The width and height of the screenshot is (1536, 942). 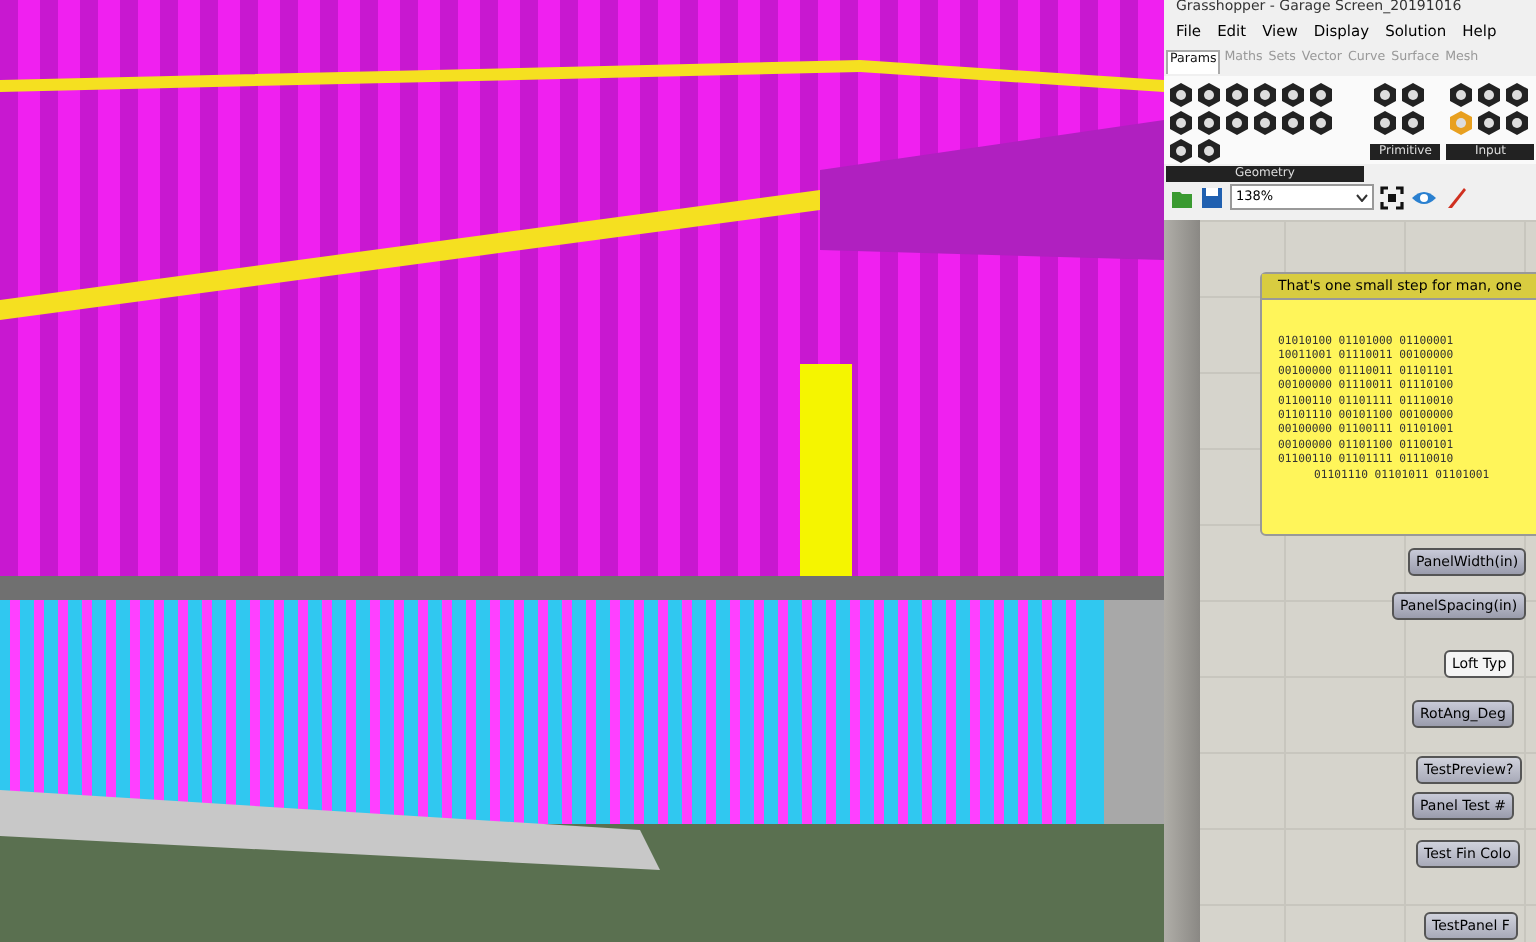 I want to click on brush-icon, so click(x=1456, y=197).